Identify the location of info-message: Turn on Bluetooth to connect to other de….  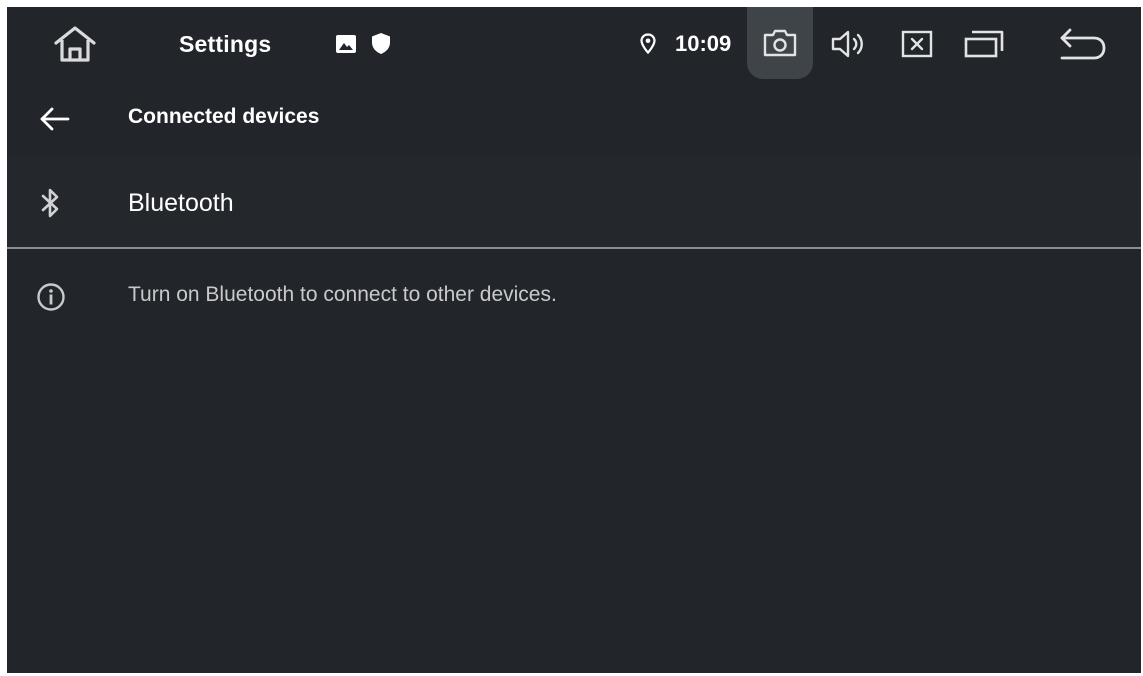
(342, 294).